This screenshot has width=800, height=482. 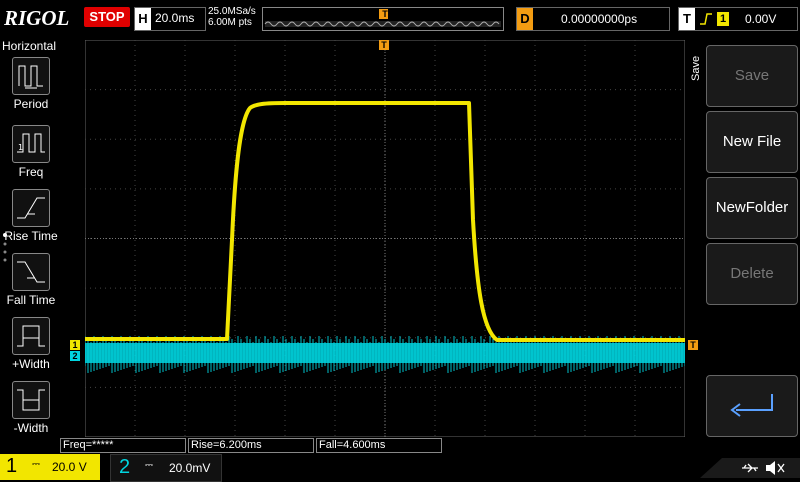 What do you see at coordinates (232, 11) in the screenshot?
I see `sample-rate: 25.0MSa/s` at bounding box center [232, 11].